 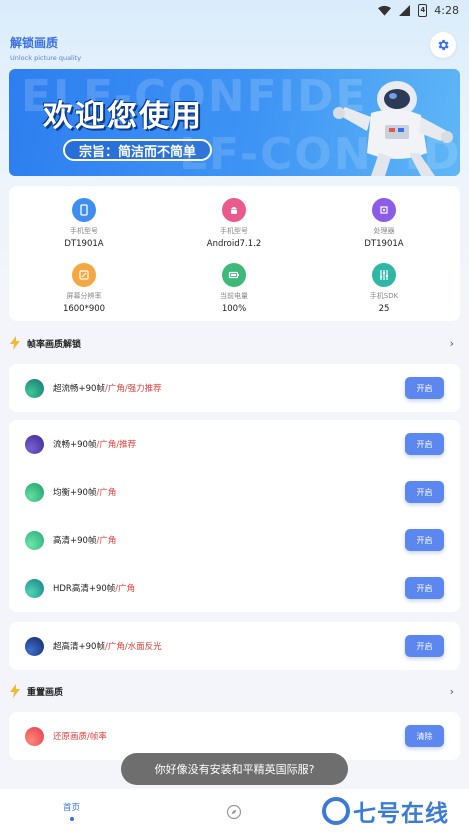 What do you see at coordinates (401, 814) in the screenshot?
I see `watermark-text: 七号在线` at bounding box center [401, 814].